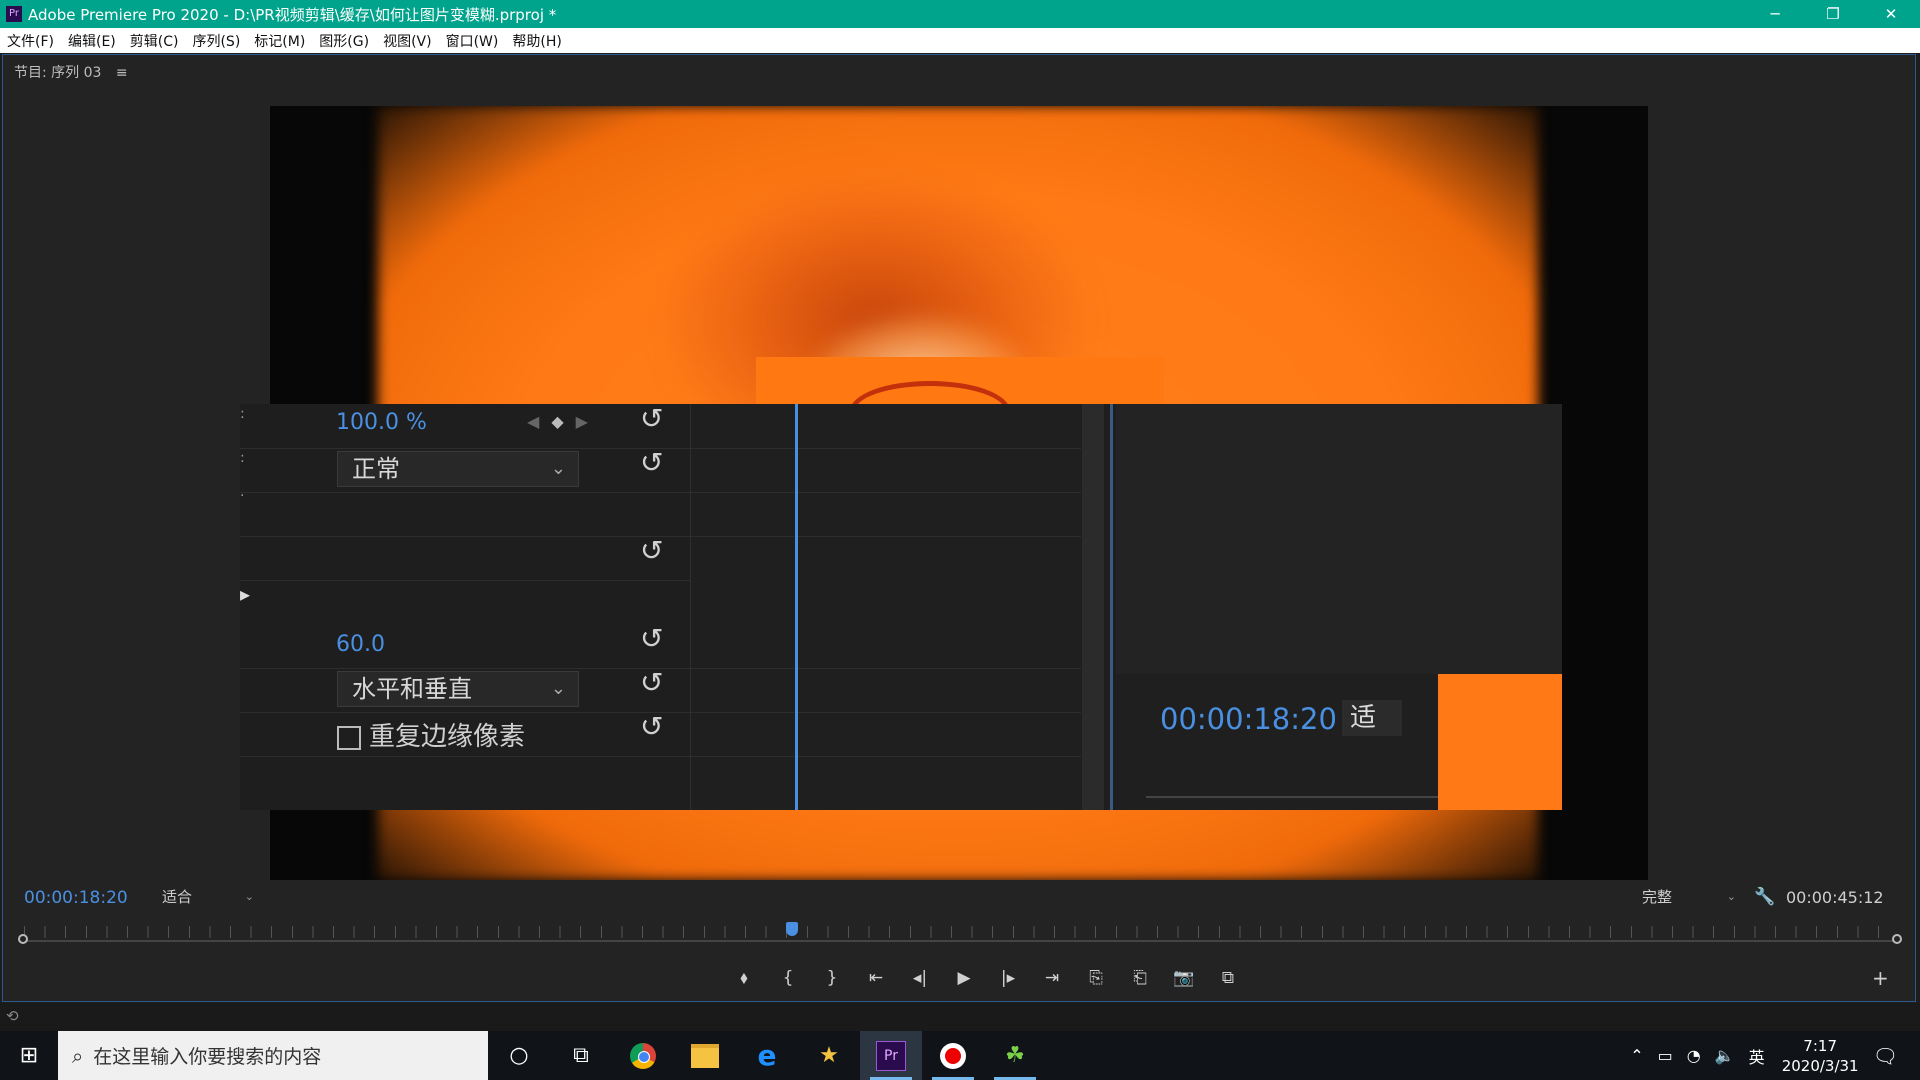  What do you see at coordinates (796, 607) in the screenshot?
I see `effect-playhead` at bounding box center [796, 607].